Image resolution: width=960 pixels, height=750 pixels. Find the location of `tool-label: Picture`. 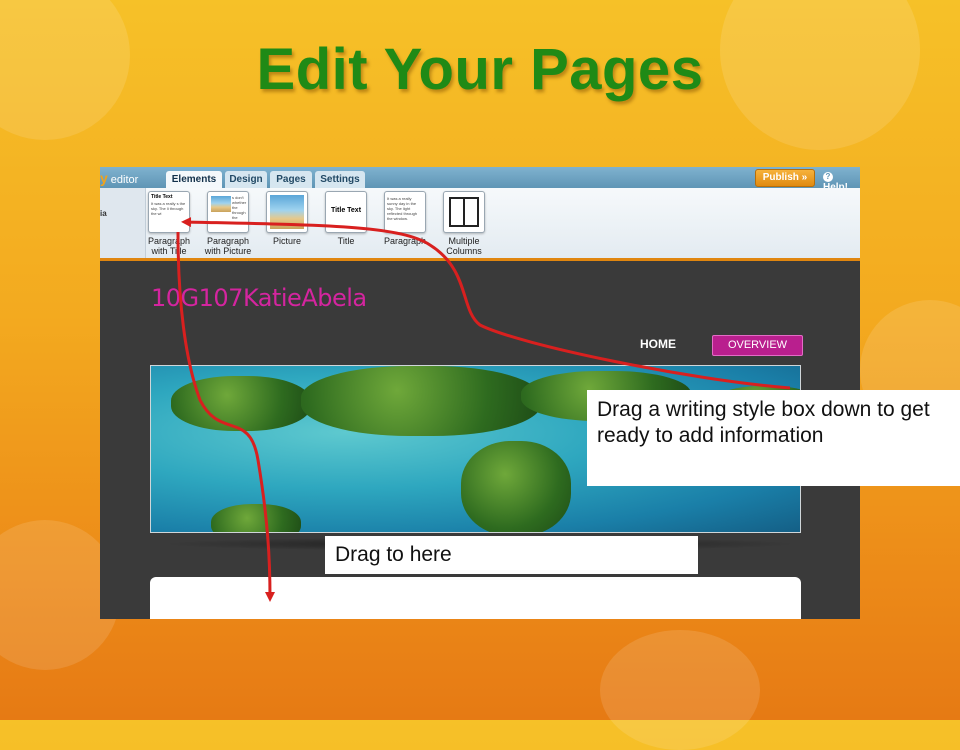

tool-label: Picture is located at coordinates (286, 241).